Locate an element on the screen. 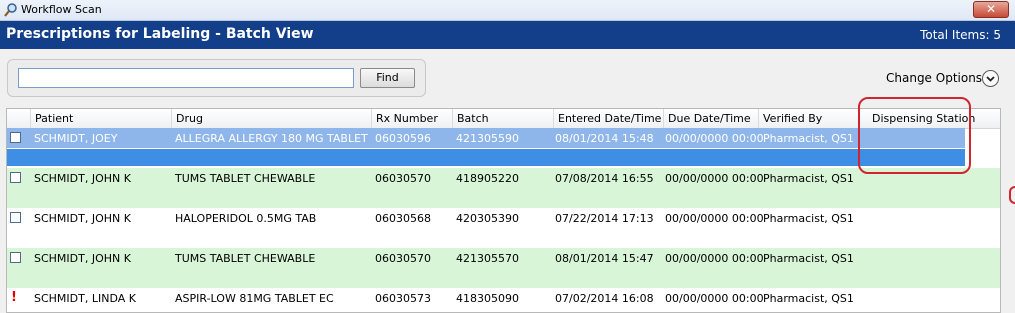 Image resolution: width=1015 pixels, height=313 pixels. col-header-drug: Drug is located at coordinates (271, 118).